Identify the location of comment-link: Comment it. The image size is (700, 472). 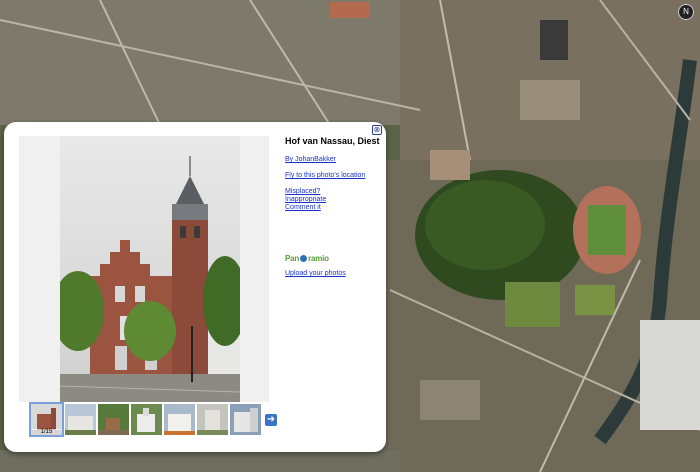
(333, 208).